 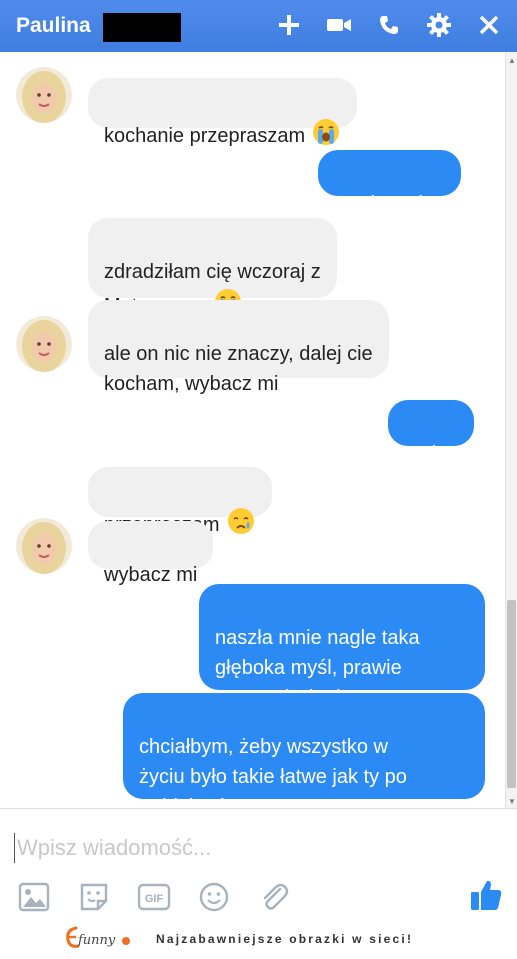 I want to click on site-logo: funny, so click(x=100, y=939).